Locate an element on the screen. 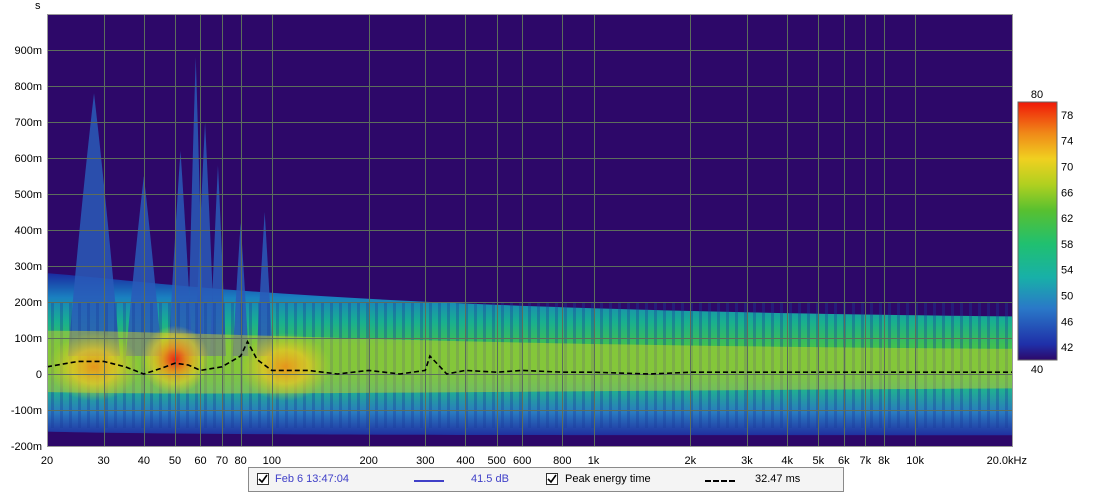 This screenshot has width=1093, height=495. x-tick-label: 600 is located at coordinates (522, 461).